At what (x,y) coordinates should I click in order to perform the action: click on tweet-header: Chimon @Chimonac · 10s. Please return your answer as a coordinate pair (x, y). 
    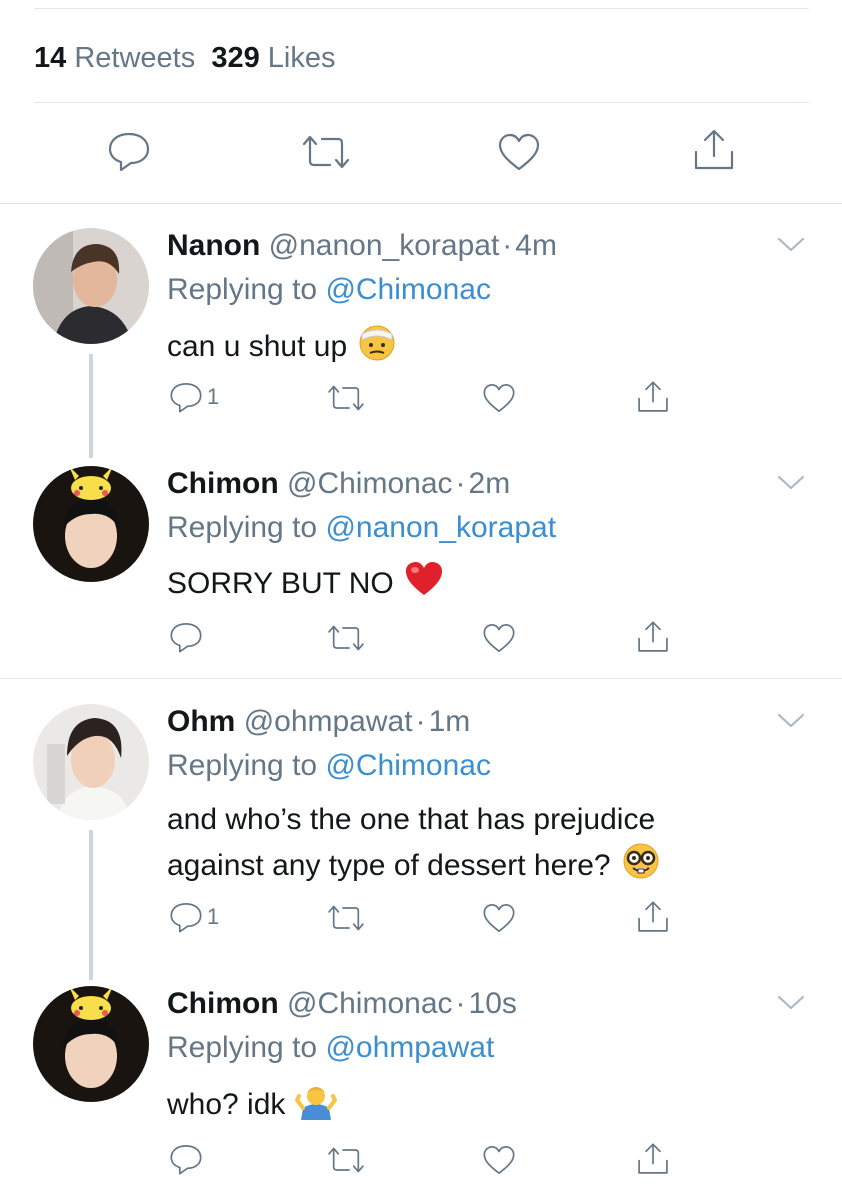
    Looking at the image, I should click on (342, 1004).